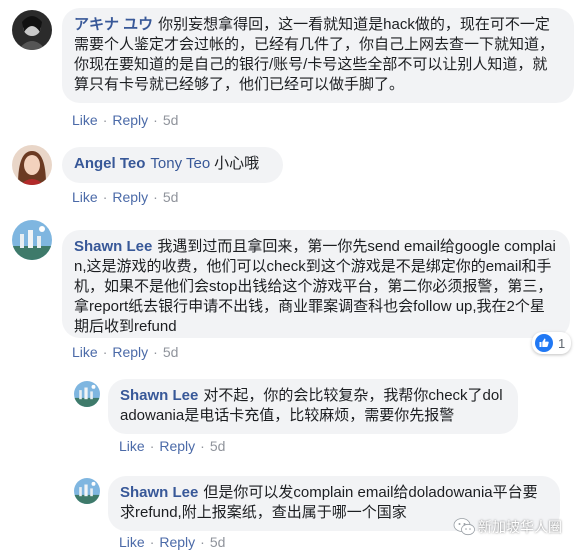  What do you see at coordinates (544, 343) in the screenshot?
I see `like-reaction-icon` at bounding box center [544, 343].